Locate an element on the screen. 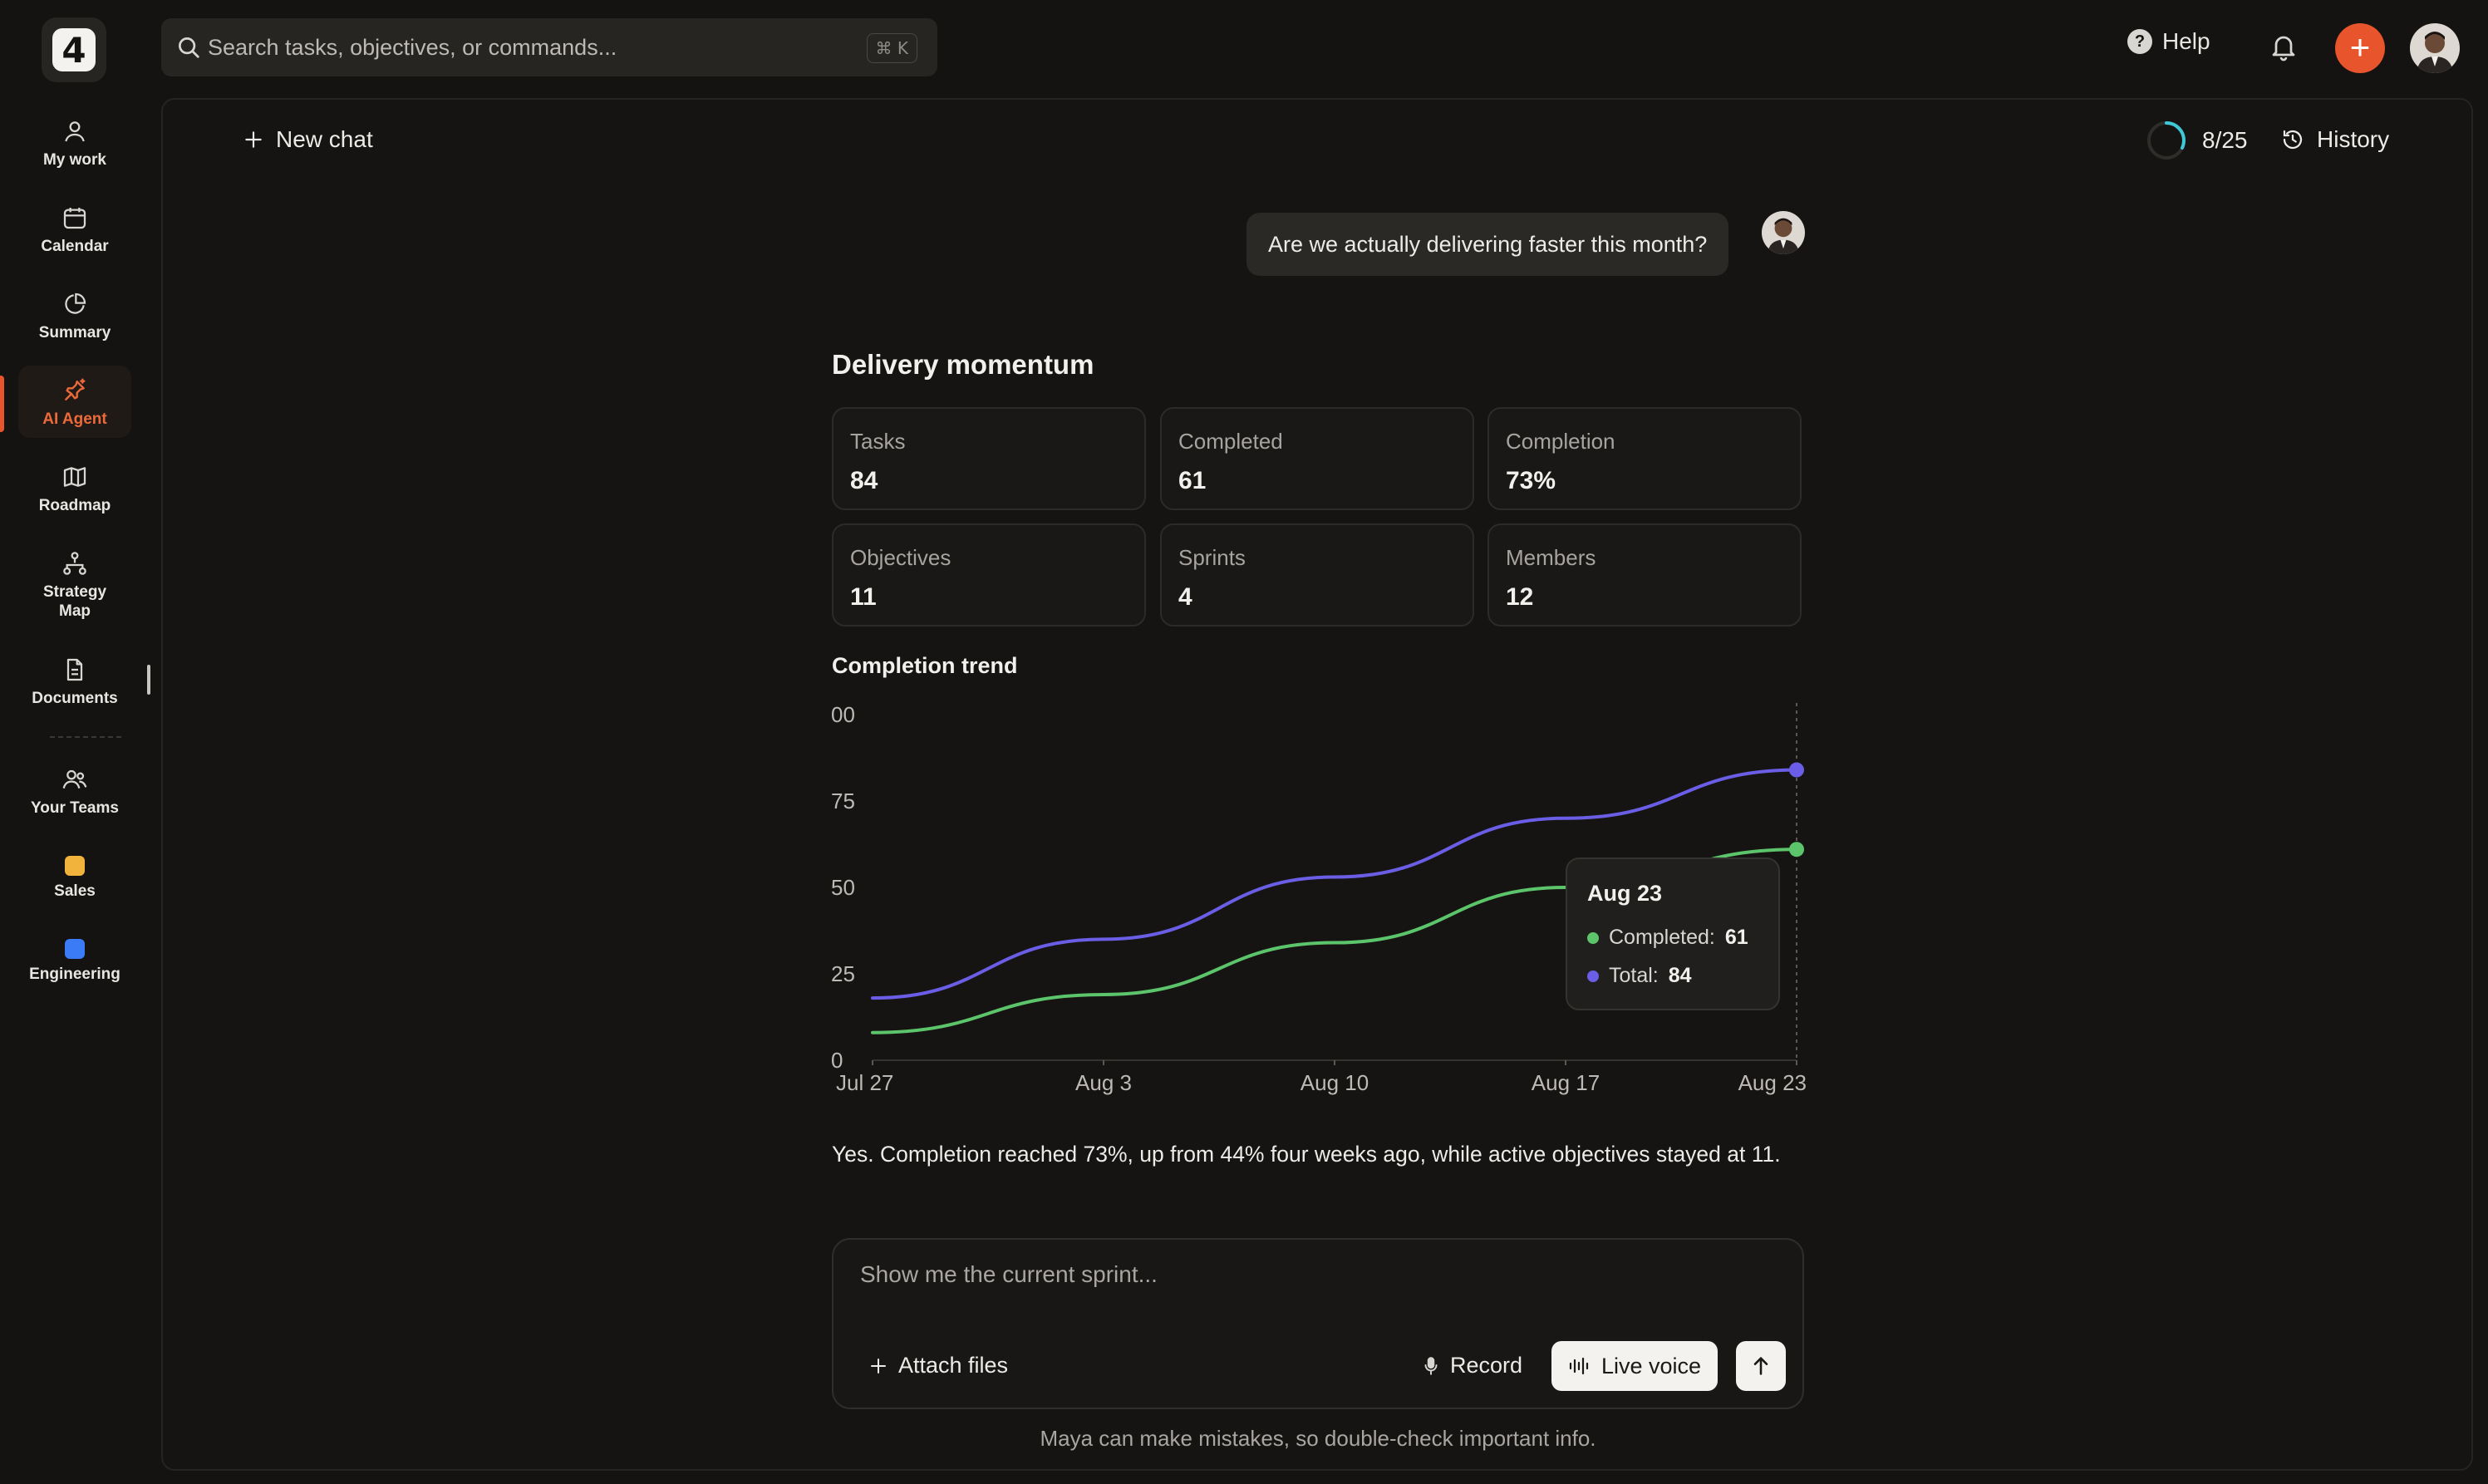  stat-value: 12 is located at coordinates (1520, 597).